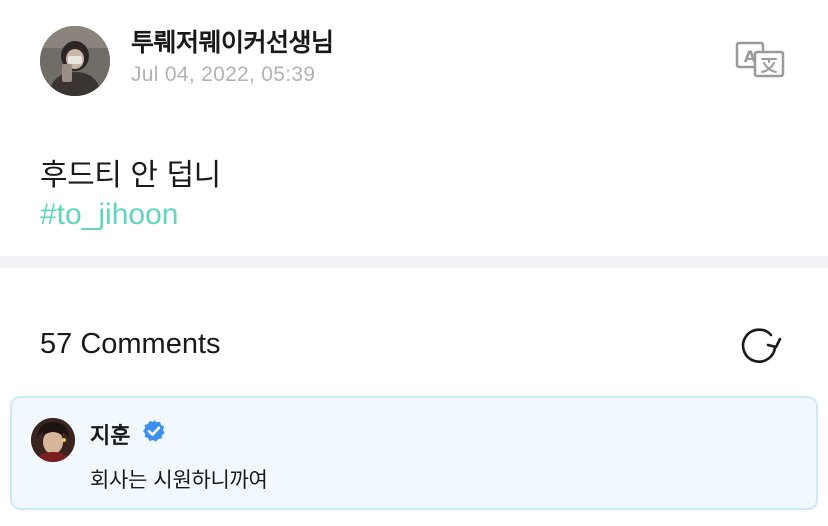 Image resolution: width=828 pixels, height=526 pixels. What do you see at coordinates (232, 41) in the screenshot?
I see `author-name: 투뤠저뭬이커선생님` at bounding box center [232, 41].